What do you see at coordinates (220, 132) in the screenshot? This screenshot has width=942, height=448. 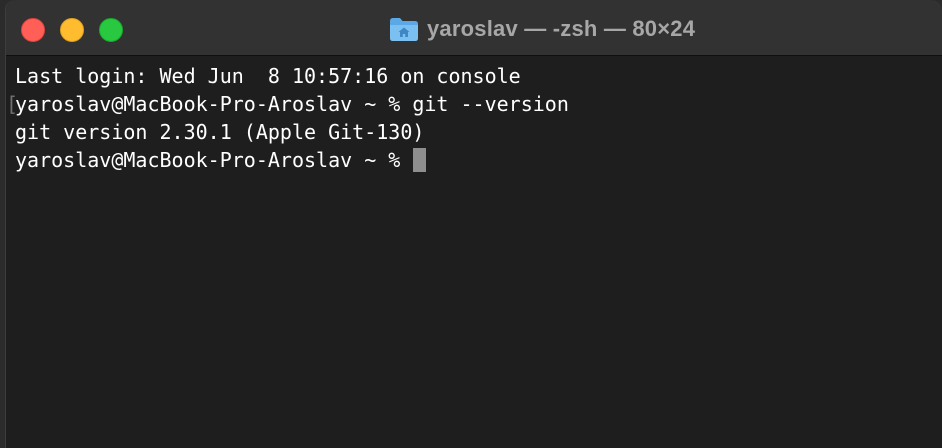 I see `terminal-line: git version 2.30.1 (Apple Git-130)` at bounding box center [220, 132].